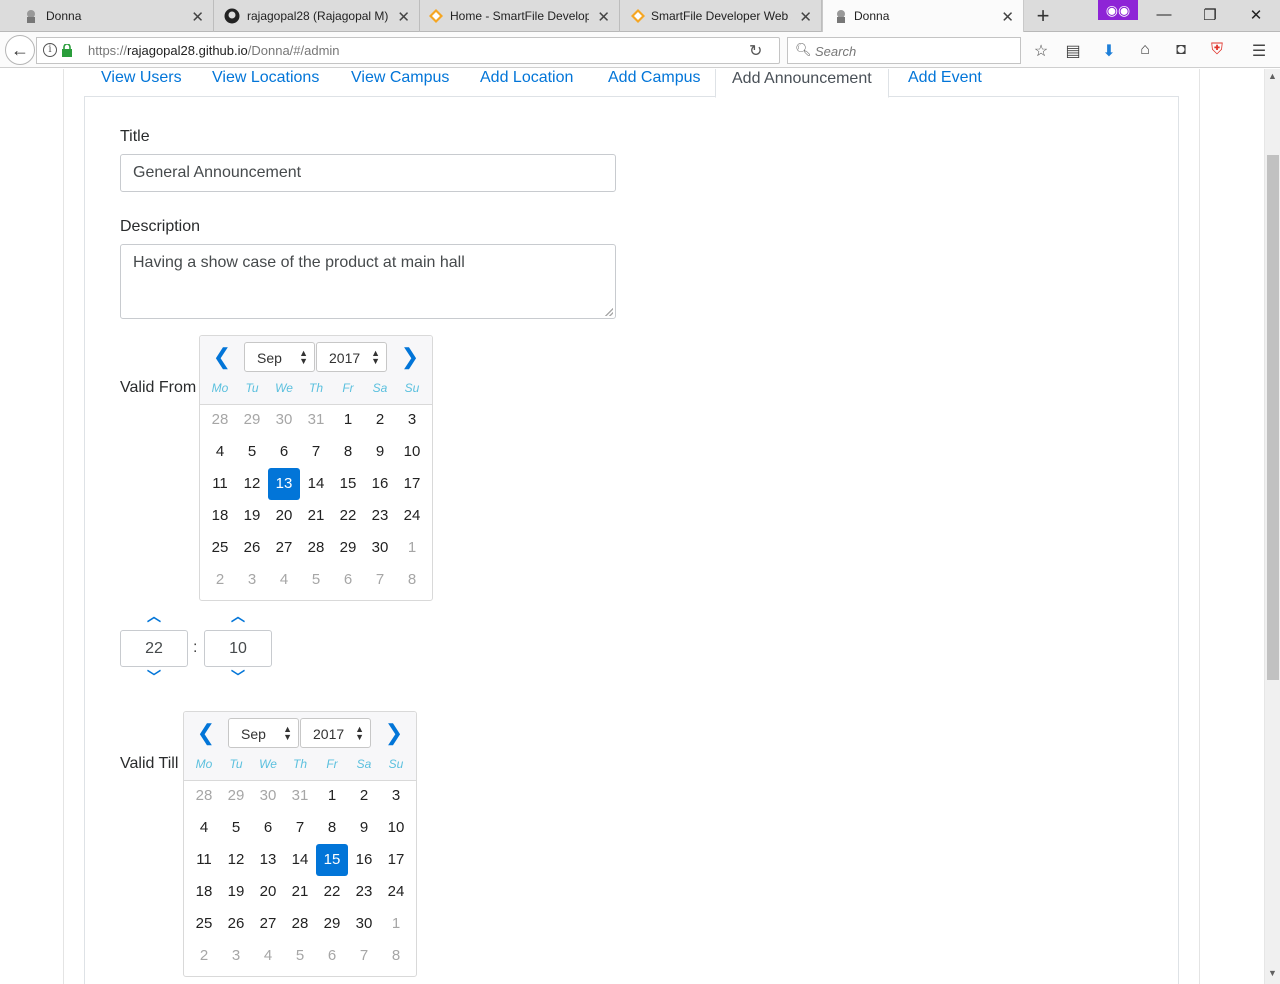  I want to click on reload-icon: ↻, so click(755, 51).